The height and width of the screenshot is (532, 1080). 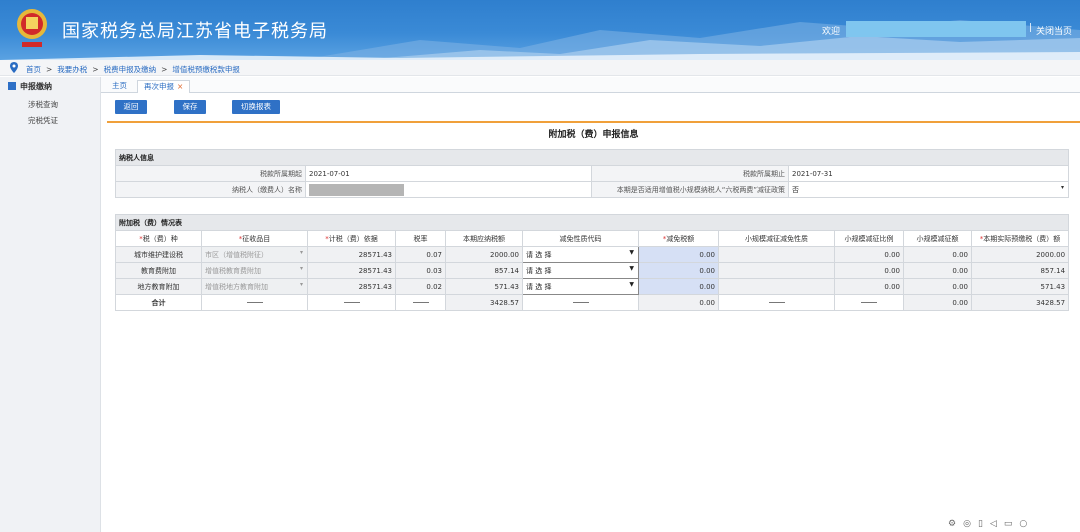 What do you see at coordinates (484, 286) in the screenshot?
I see `payable-cell: 571.43` at bounding box center [484, 286].